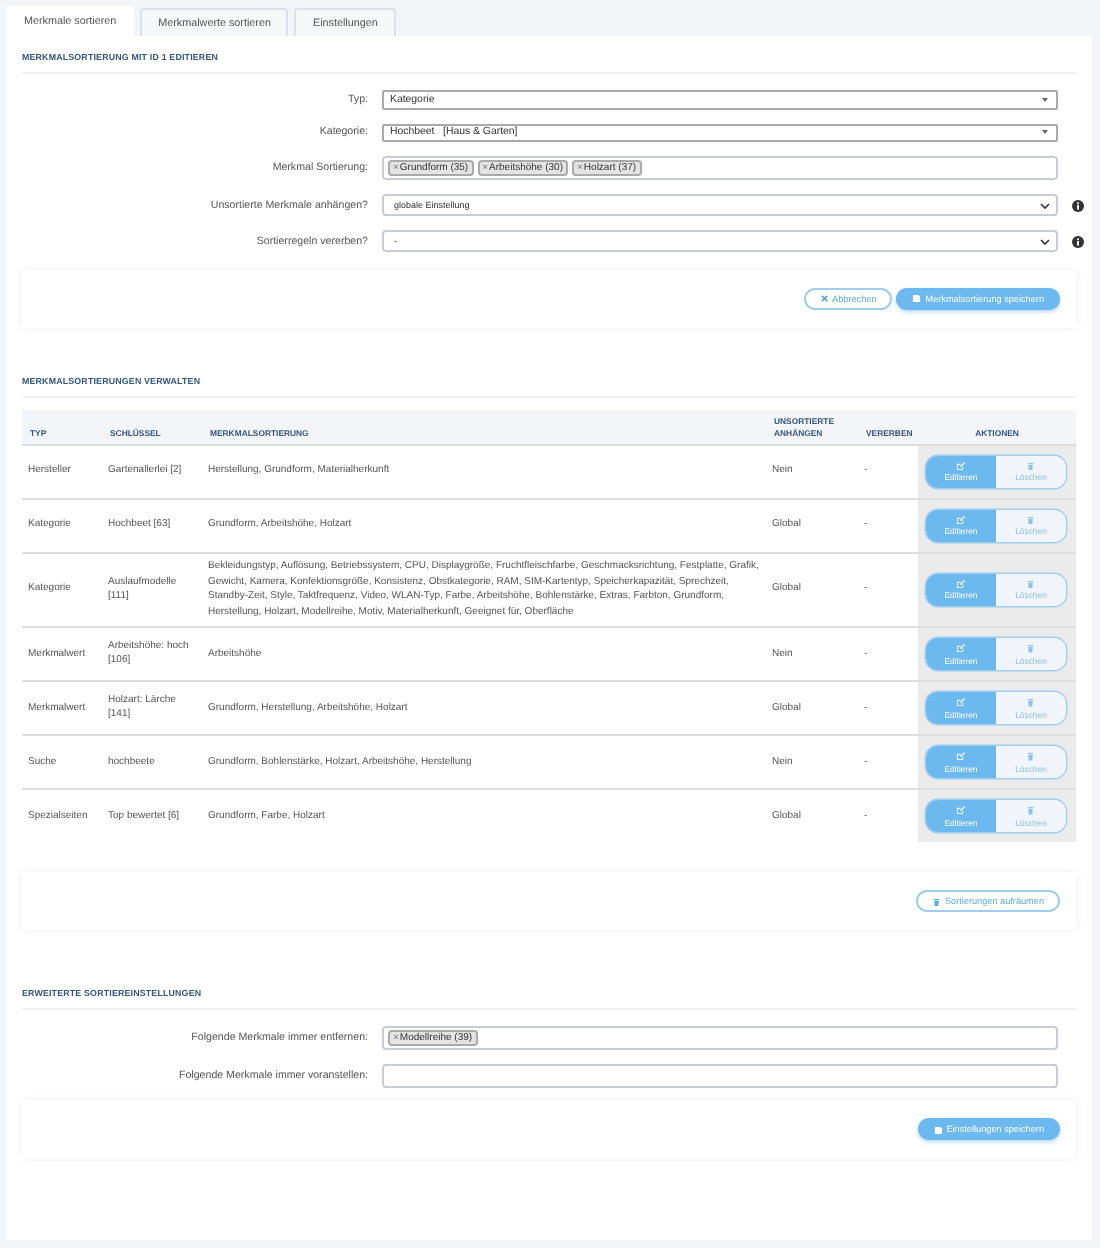 This screenshot has height=1248, width=1100. What do you see at coordinates (824, 299) in the screenshot?
I see `close-icon` at bounding box center [824, 299].